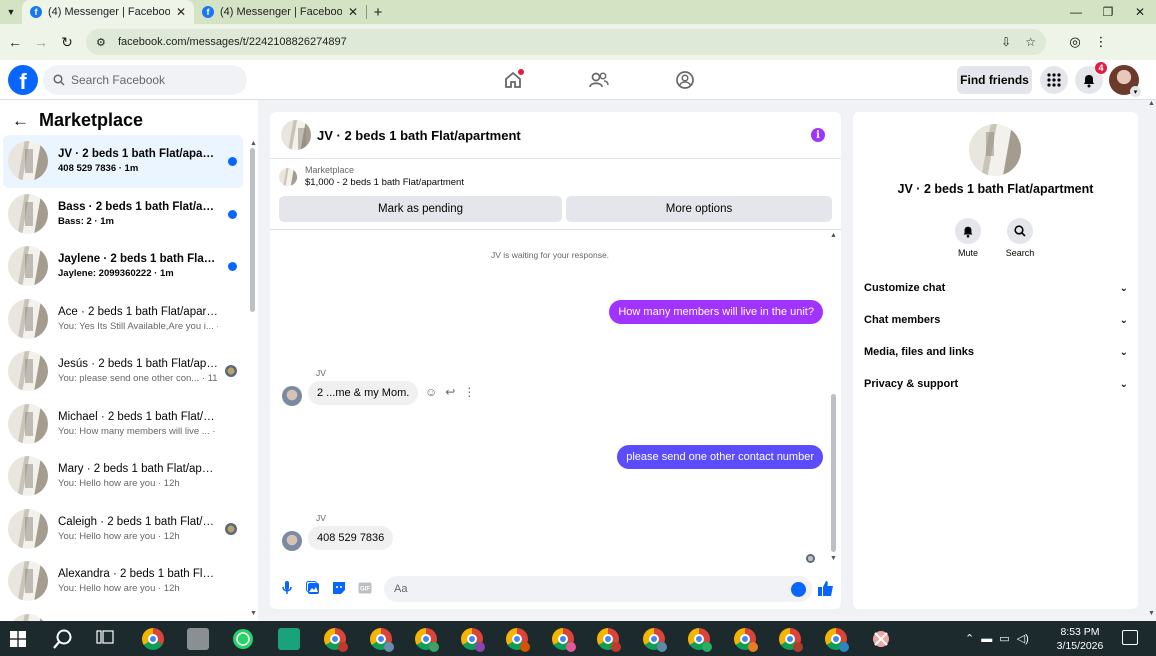 This screenshot has width=1156, height=656. Describe the element at coordinates (378, 12) in the screenshot. I see `new-tab-icon: +` at that location.